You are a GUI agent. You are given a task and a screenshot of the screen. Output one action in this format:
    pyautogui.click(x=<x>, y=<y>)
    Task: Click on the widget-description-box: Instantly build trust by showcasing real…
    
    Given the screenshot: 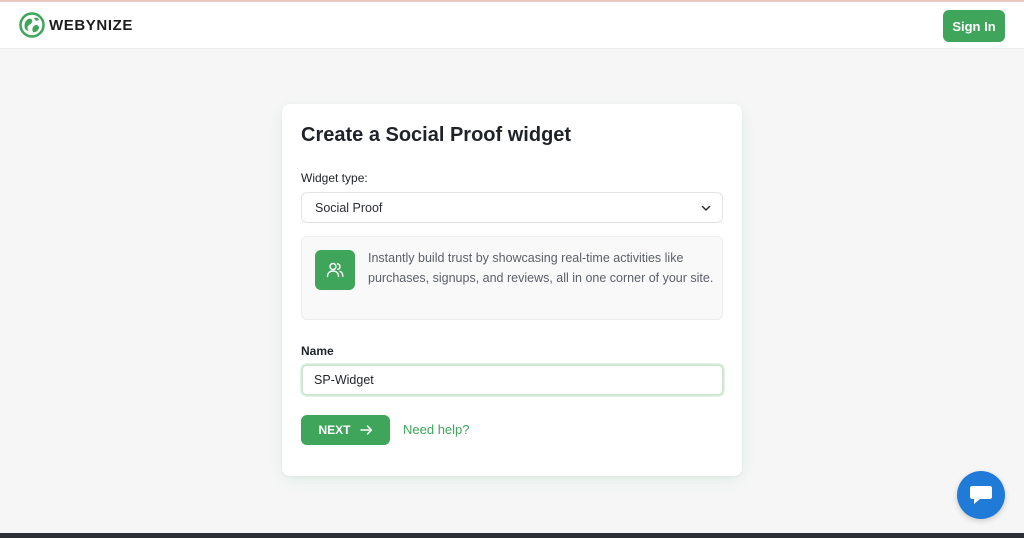 What is the action you would take?
    pyautogui.click(x=512, y=278)
    